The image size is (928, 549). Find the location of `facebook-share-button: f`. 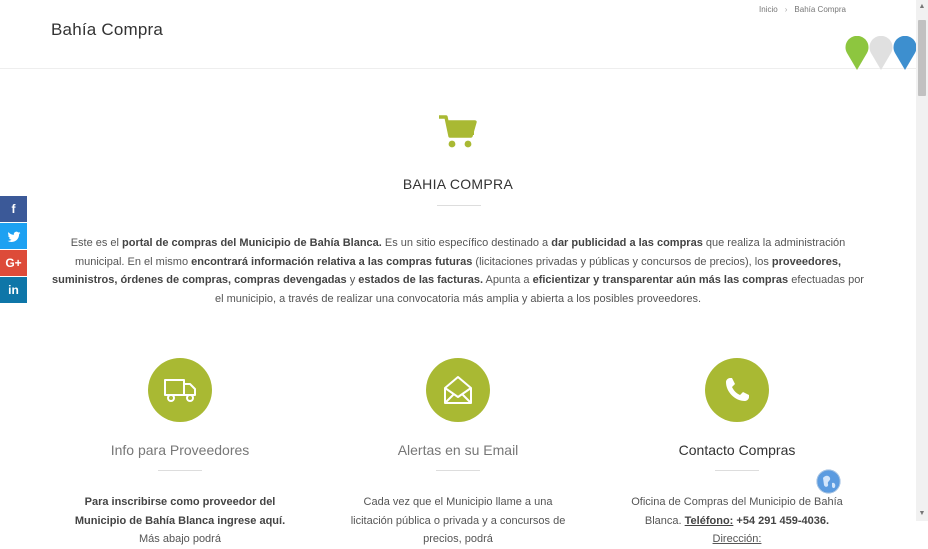

facebook-share-button: f is located at coordinates (13, 209).